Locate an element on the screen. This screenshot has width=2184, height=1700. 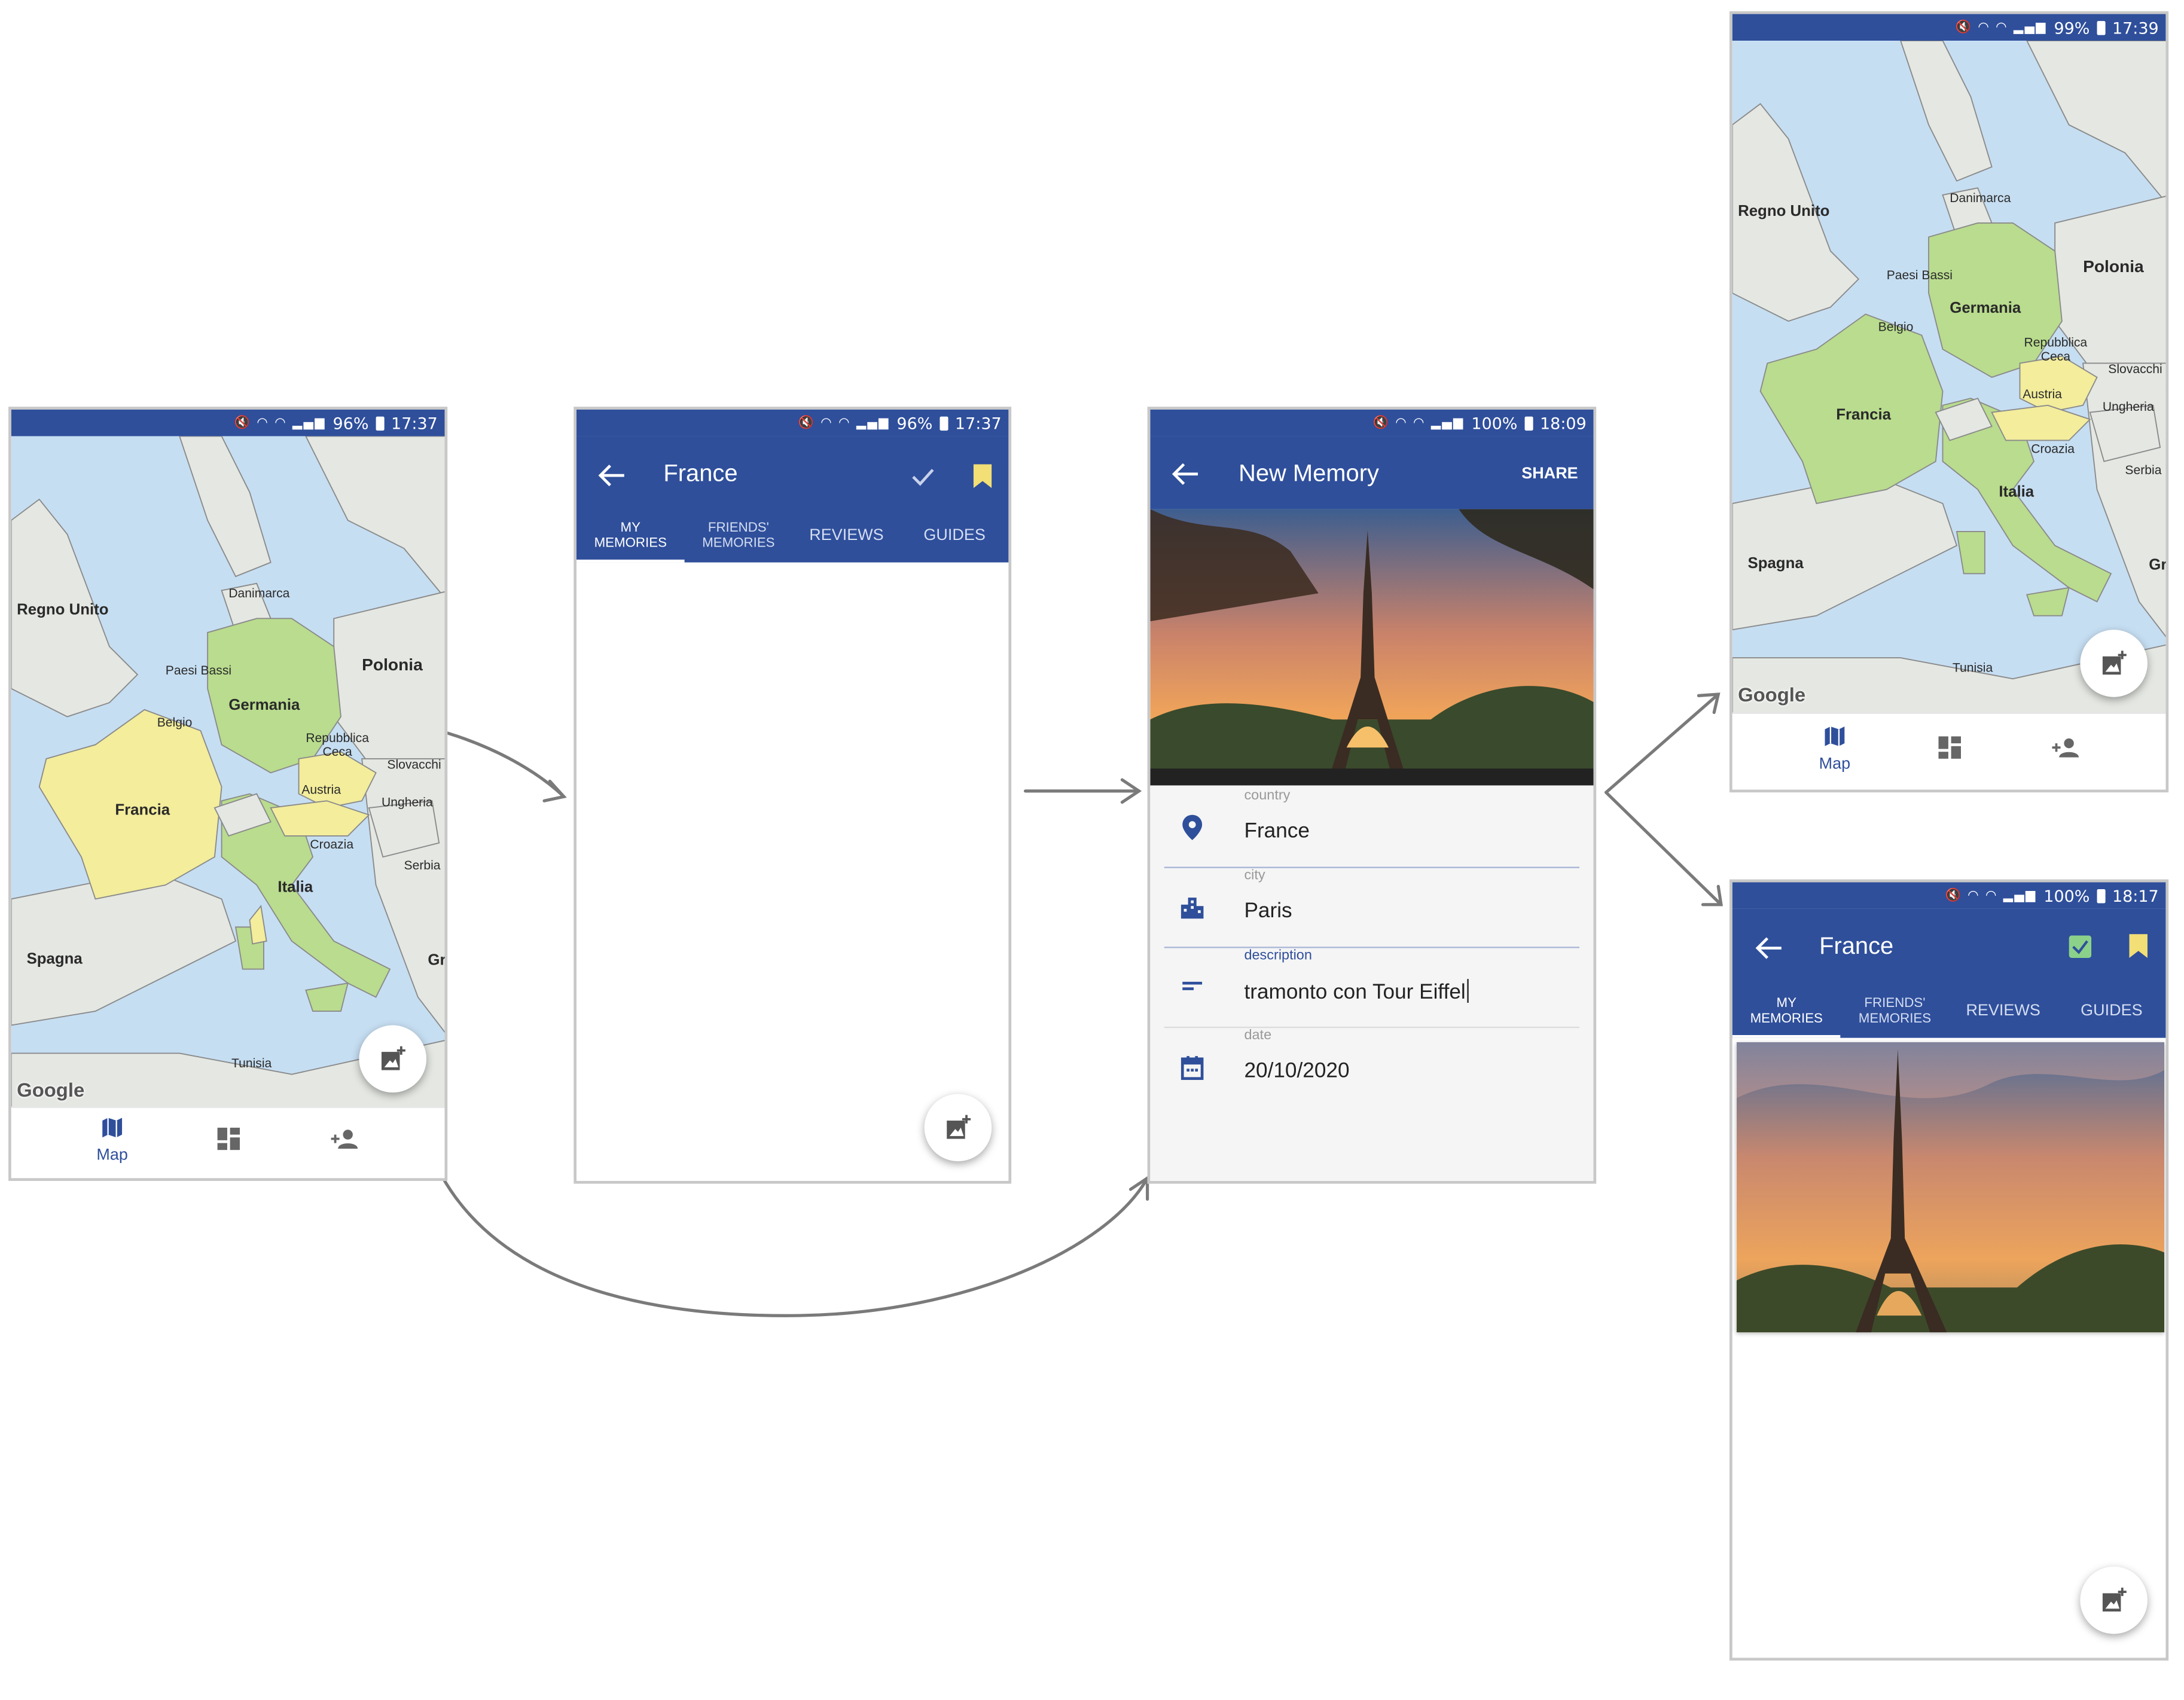
bottom-navigation: Map is located at coordinates (1949, 751).